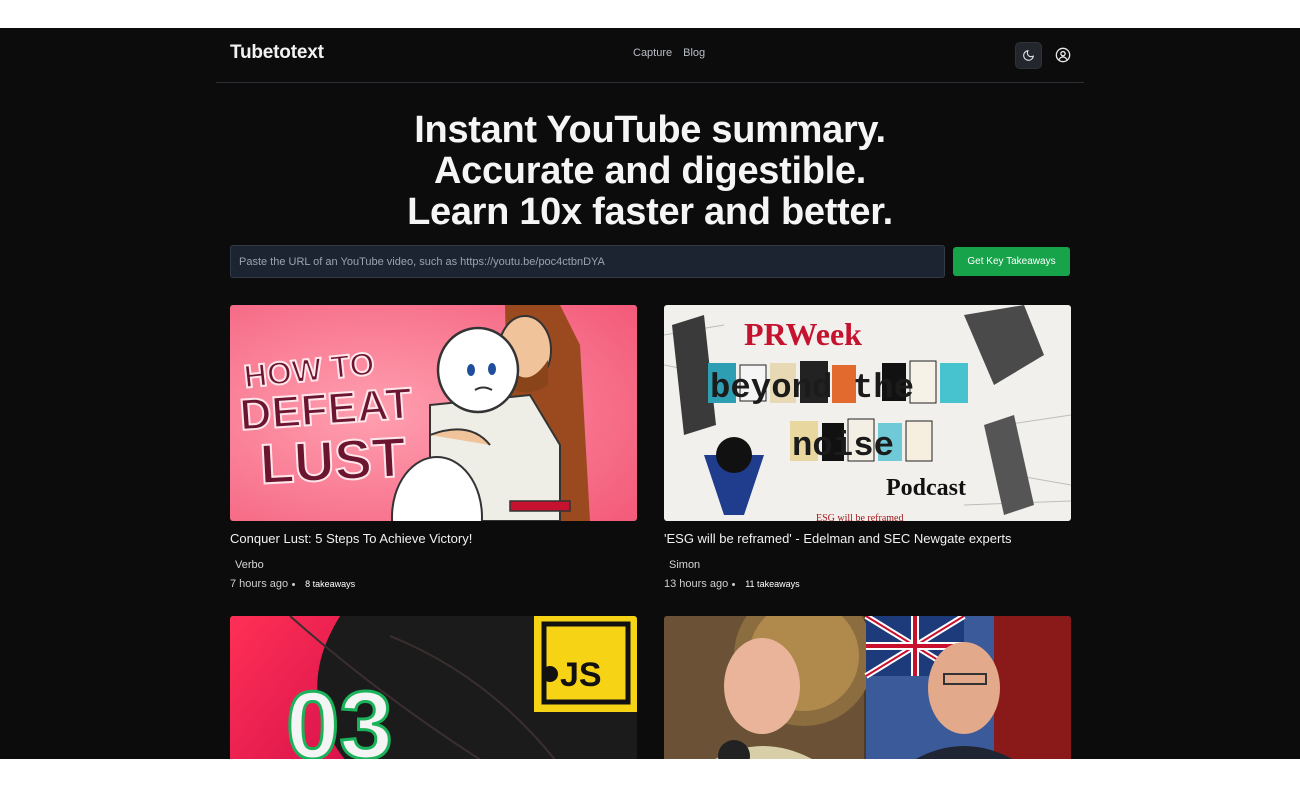 This screenshot has height=788, width=1300. I want to click on nav-link-capture: Capture, so click(652, 53).